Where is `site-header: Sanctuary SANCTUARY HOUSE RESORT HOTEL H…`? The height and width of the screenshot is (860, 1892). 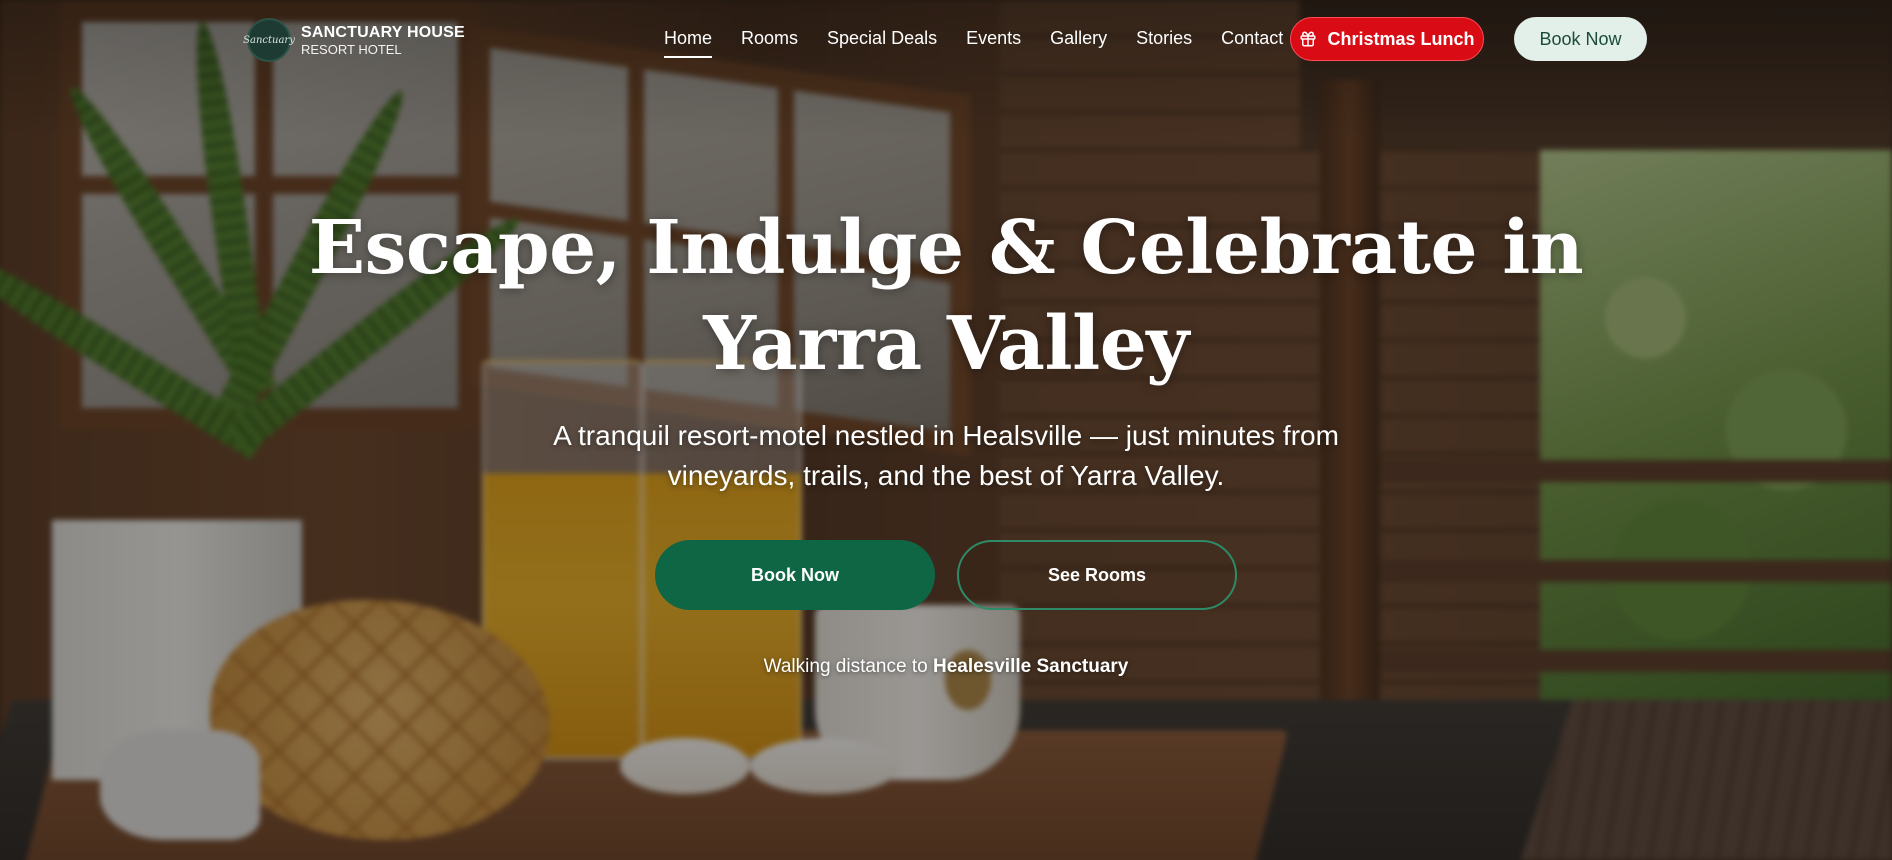
site-header: Sanctuary SANCTUARY HOUSE RESORT HOTEL H… is located at coordinates (946, 40).